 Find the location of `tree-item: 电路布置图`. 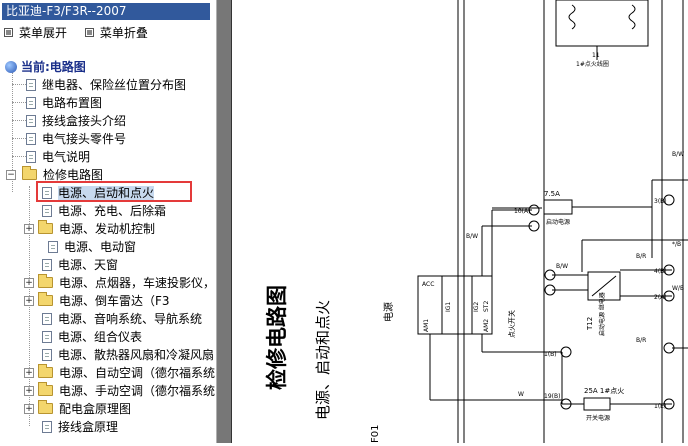

tree-item: 电路布置图 is located at coordinates (64, 103).